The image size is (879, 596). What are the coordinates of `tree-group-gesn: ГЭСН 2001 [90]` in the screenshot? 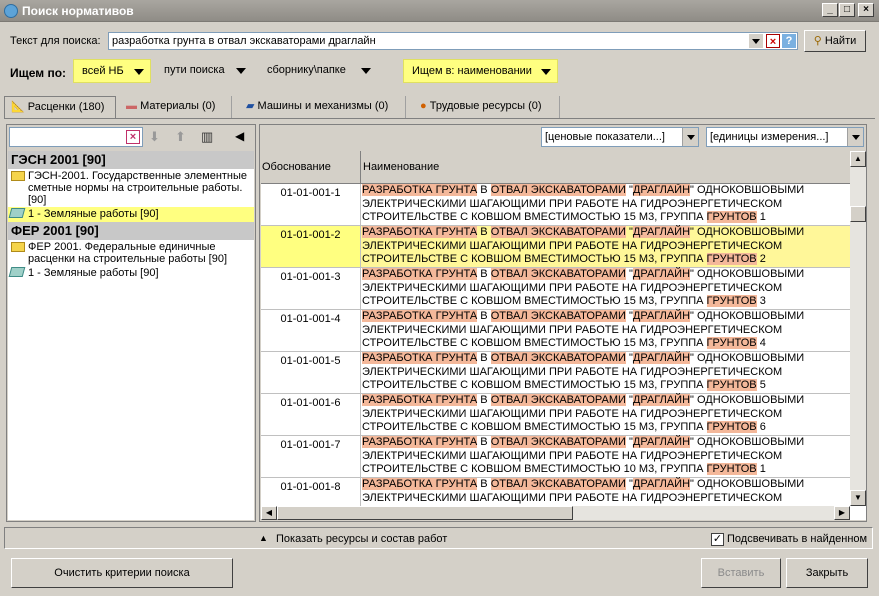 It's located at (131, 160).